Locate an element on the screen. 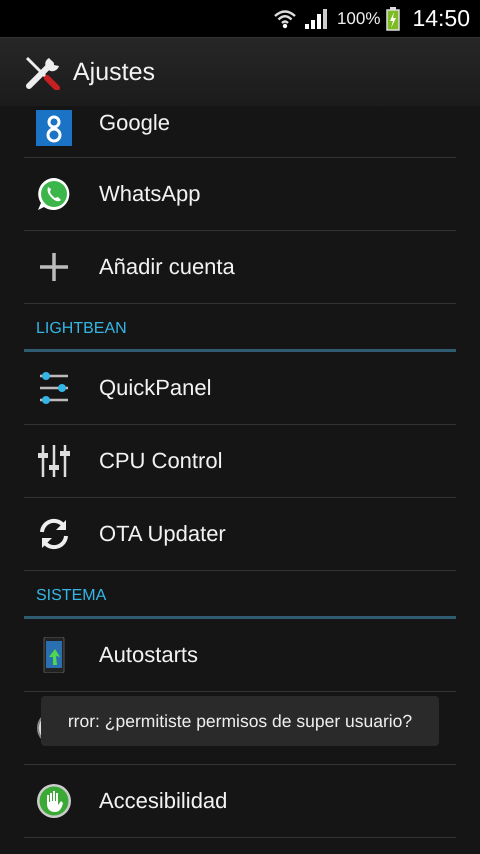 This screenshot has height=854, width=480. settings-item: QuickPanel is located at coordinates (155, 388).